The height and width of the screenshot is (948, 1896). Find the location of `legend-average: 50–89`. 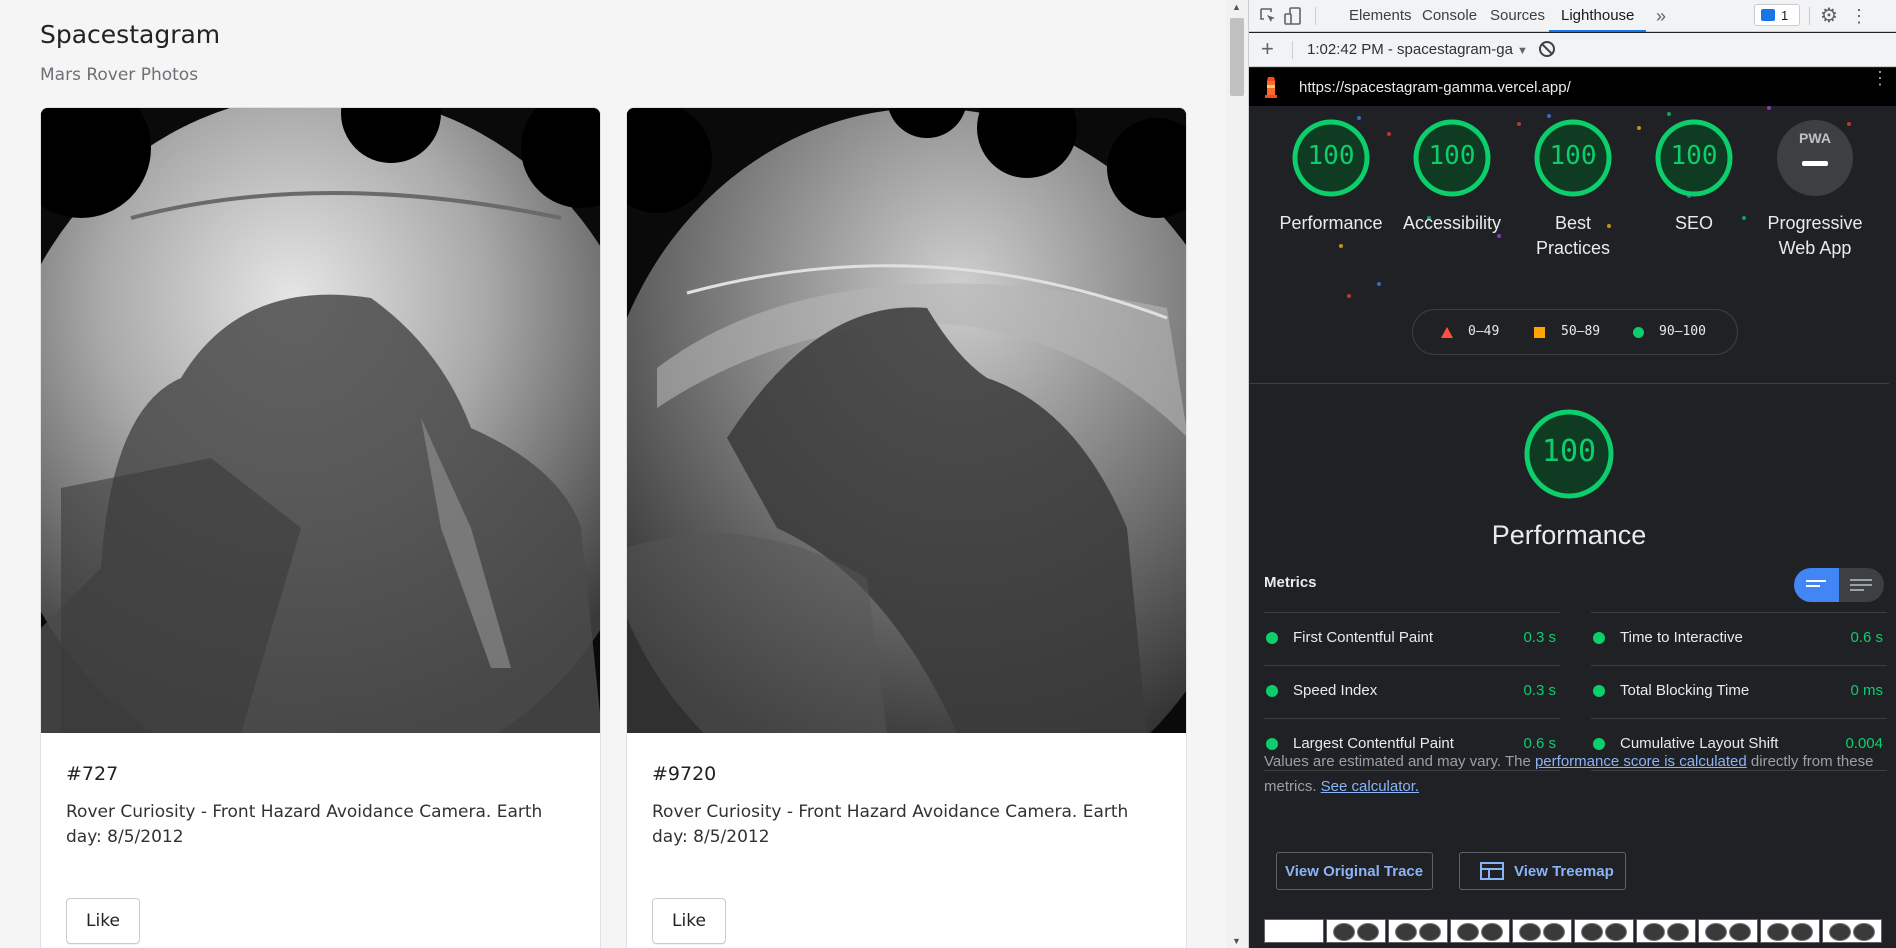

legend-average: 50–89 is located at coordinates (1581, 331).